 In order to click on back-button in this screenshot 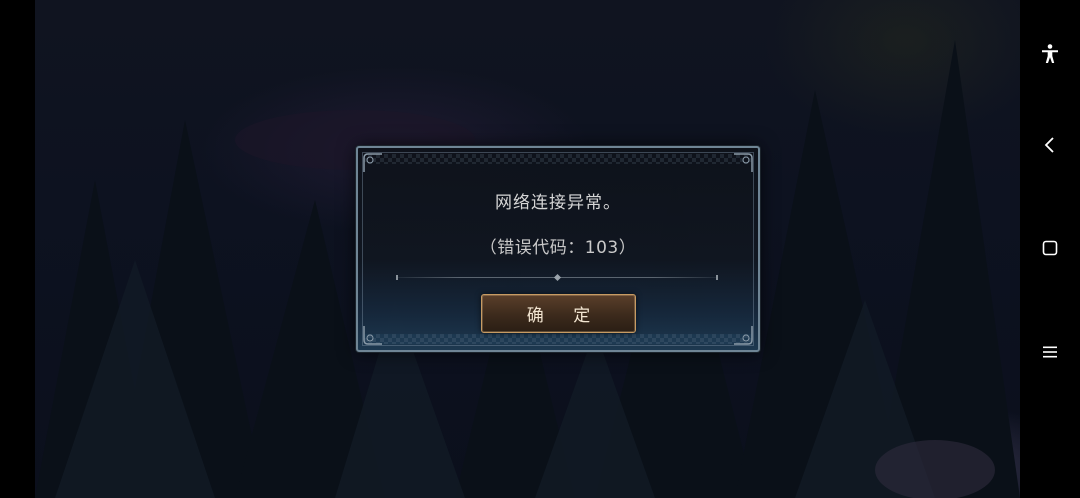, I will do `click(1050, 145)`.